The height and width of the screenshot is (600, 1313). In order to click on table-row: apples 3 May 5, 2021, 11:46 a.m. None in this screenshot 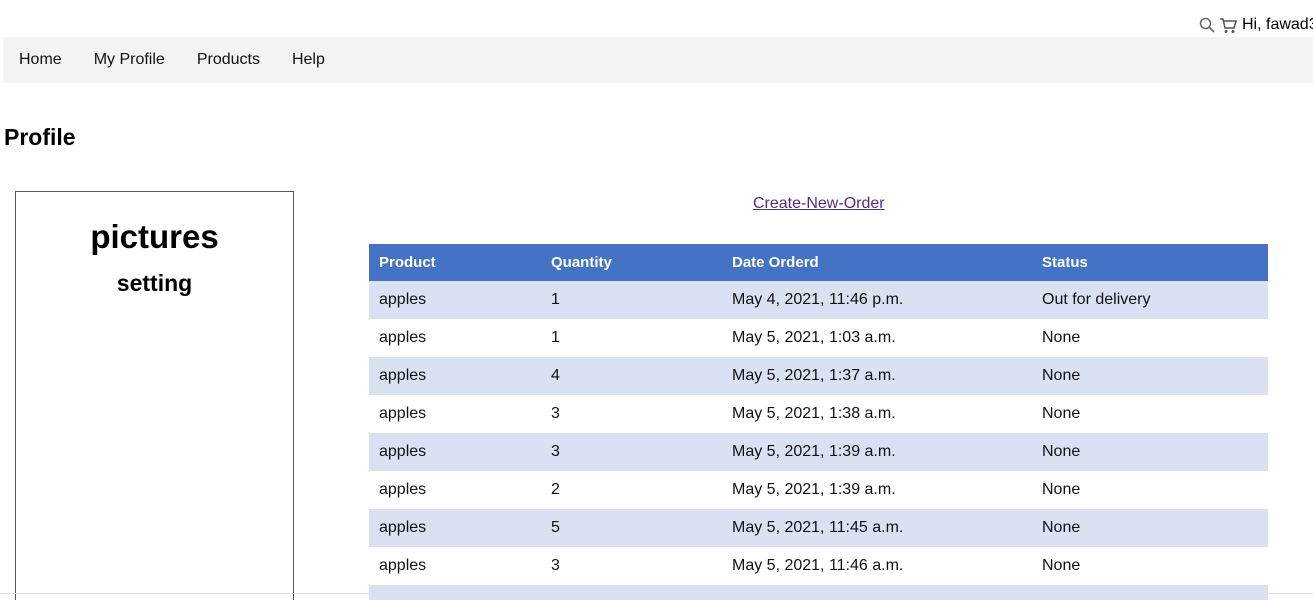, I will do `click(818, 566)`.